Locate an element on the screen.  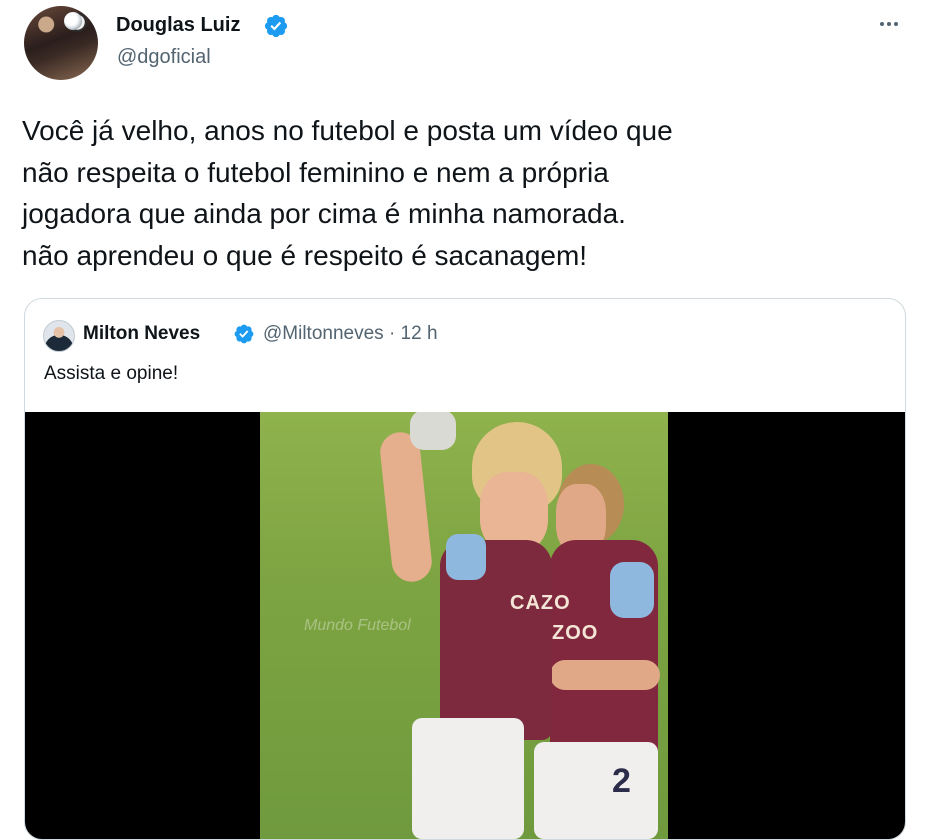
water-bottle is located at coordinates (433, 431).